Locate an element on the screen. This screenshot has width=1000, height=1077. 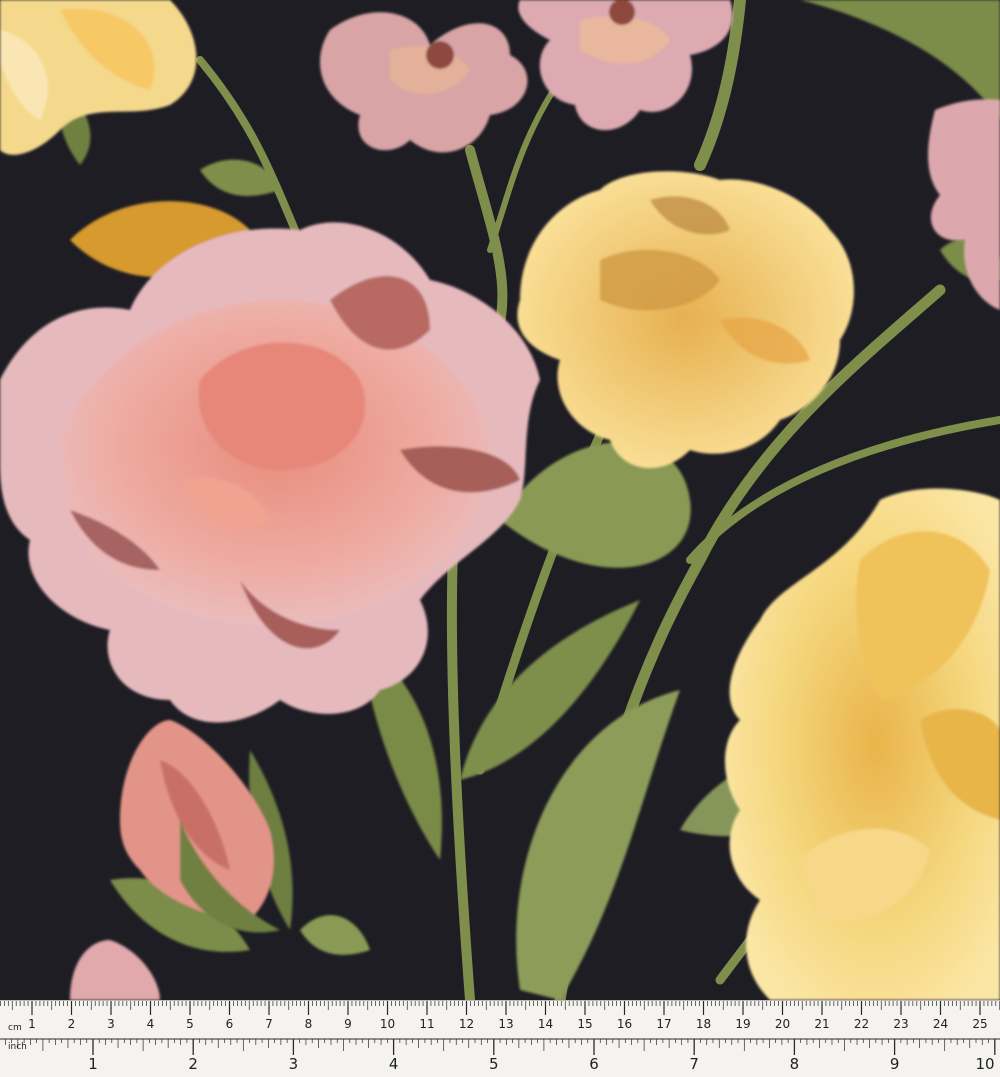
inch-tick-label: 3 is located at coordinates (293, 1064).